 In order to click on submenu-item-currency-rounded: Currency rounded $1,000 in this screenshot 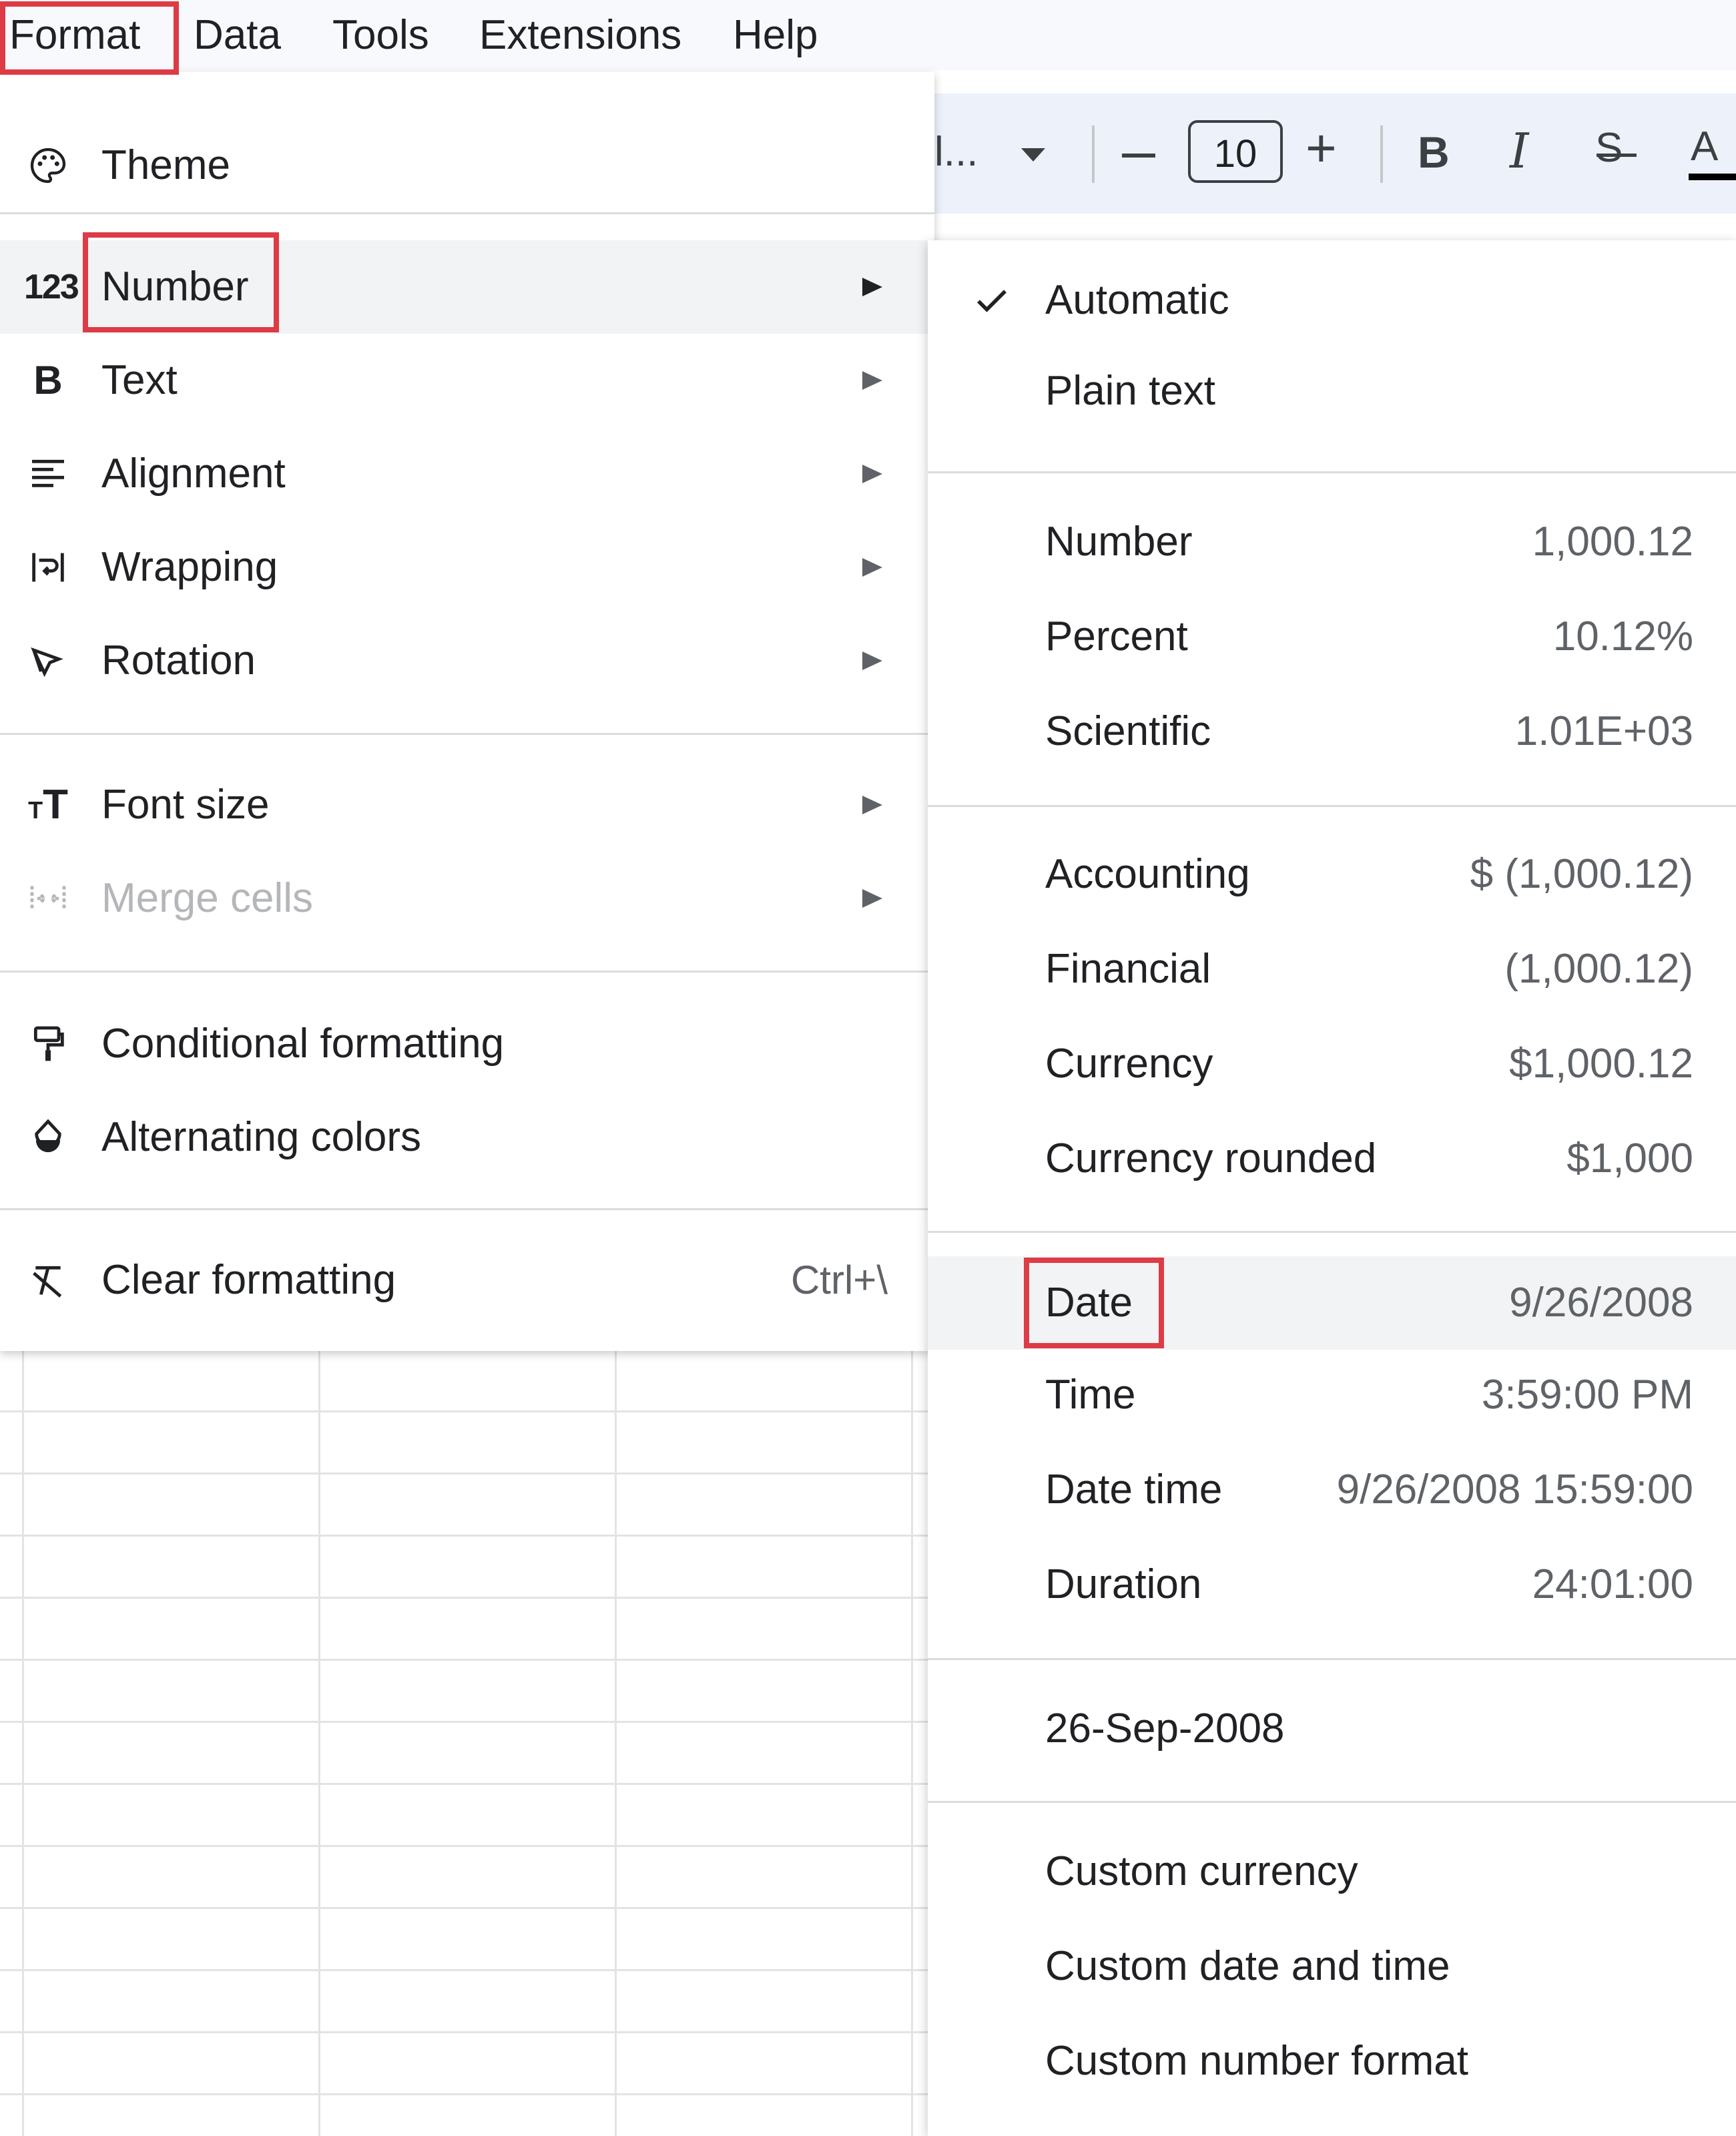, I will do `click(1332, 1159)`.